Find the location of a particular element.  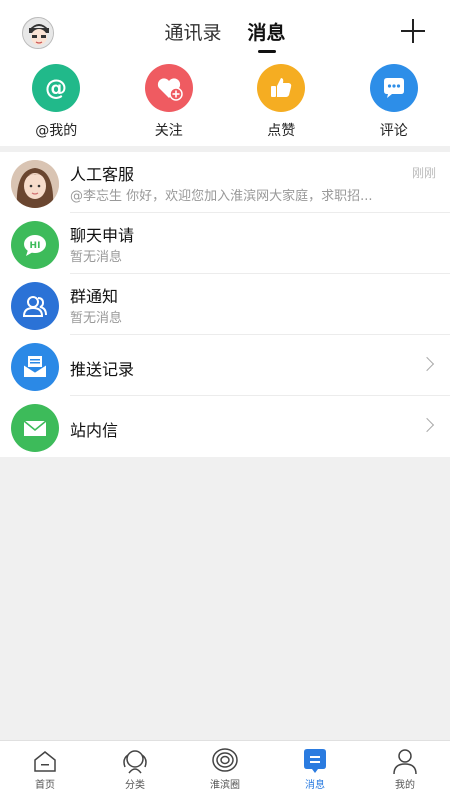

message-title: 推送记录 is located at coordinates (102, 369).